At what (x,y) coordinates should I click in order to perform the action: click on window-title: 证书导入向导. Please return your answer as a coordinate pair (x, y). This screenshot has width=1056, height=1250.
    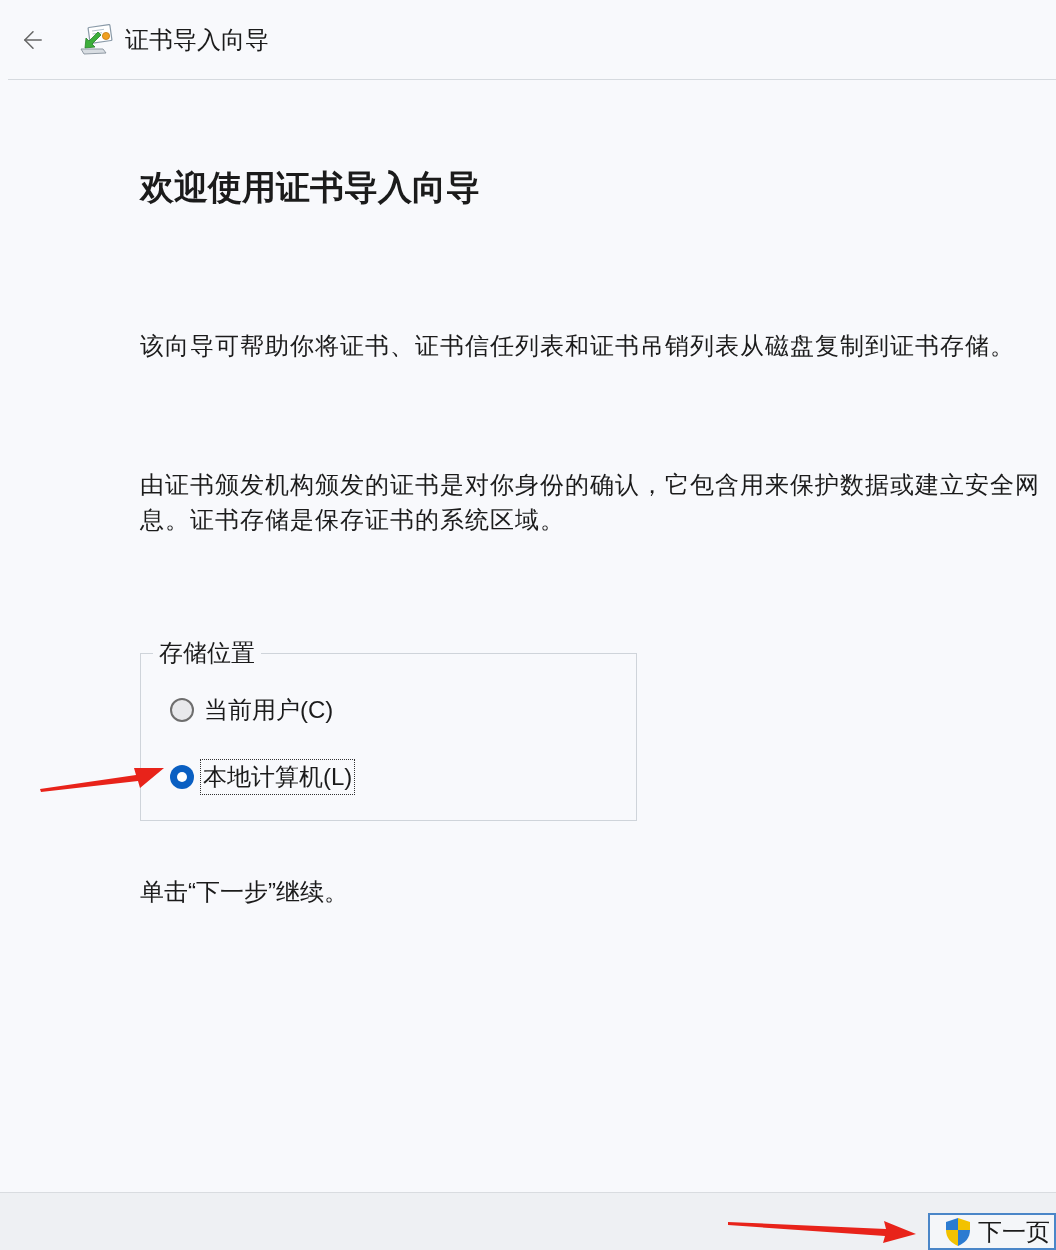
    Looking at the image, I should click on (197, 39).